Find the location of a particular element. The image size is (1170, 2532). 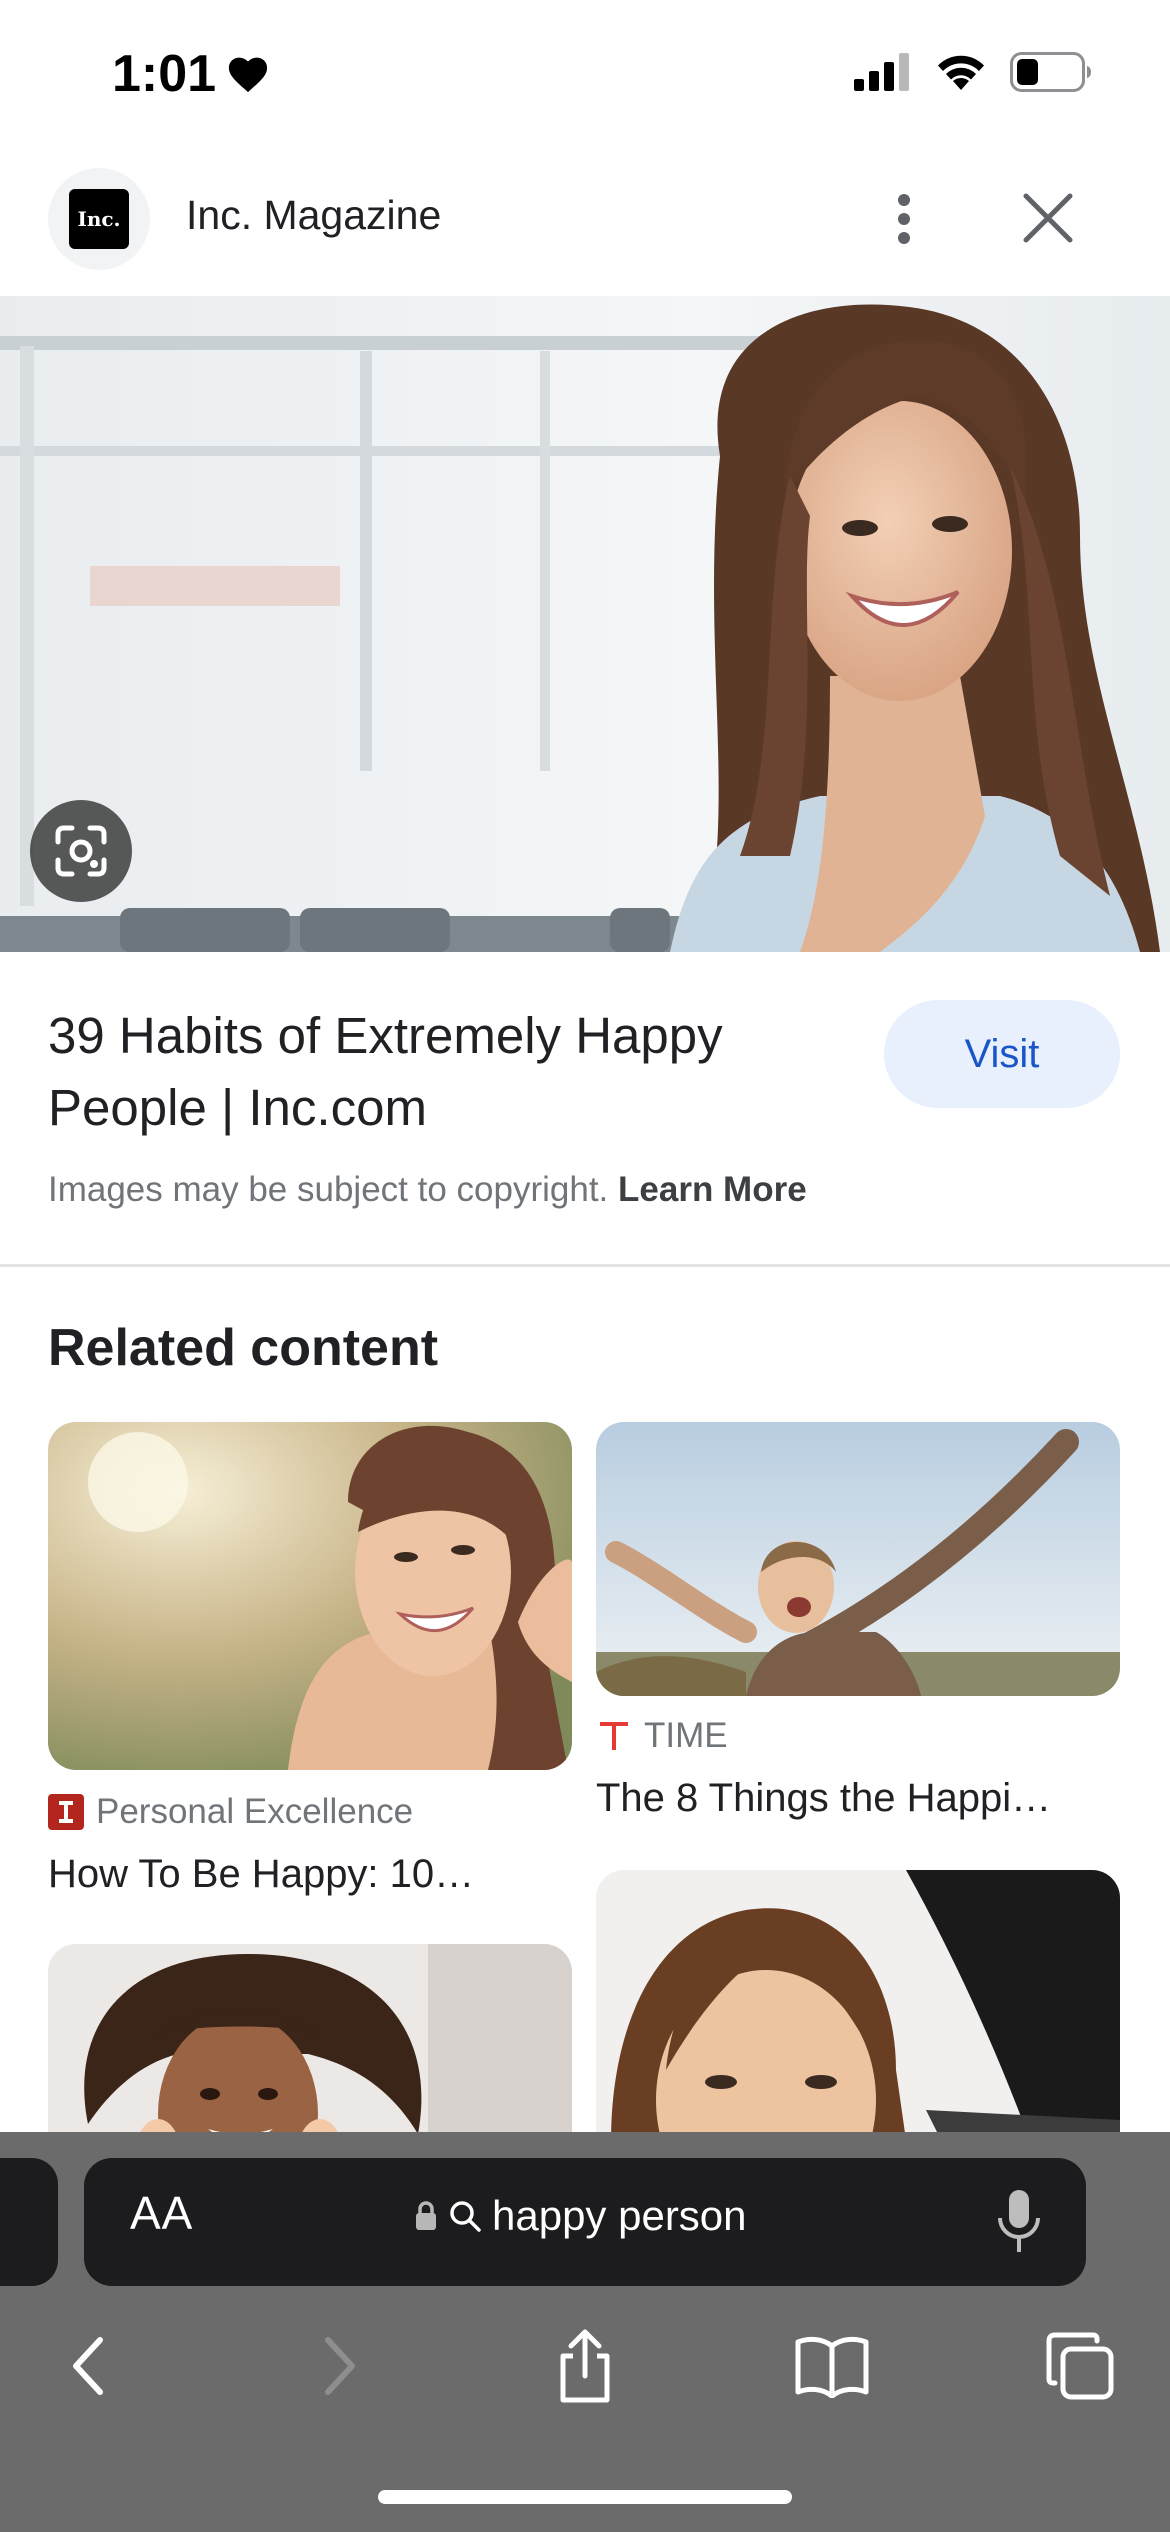

related-card-source: Personal Excellence is located at coordinates (230, 1812).